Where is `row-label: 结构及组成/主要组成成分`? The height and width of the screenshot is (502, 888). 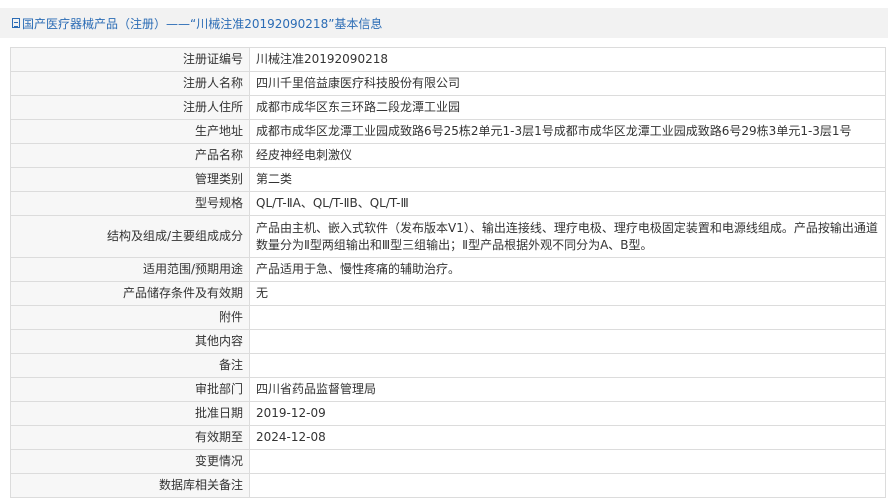 row-label: 结构及组成/主要组成成分 is located at coordinates (130, 236).